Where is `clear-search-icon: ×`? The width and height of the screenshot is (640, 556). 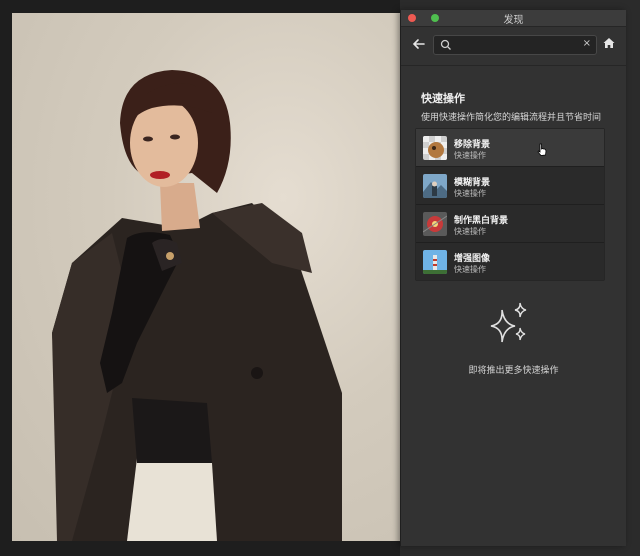 clear-search-icon: × is located at coordinates (587, 43).